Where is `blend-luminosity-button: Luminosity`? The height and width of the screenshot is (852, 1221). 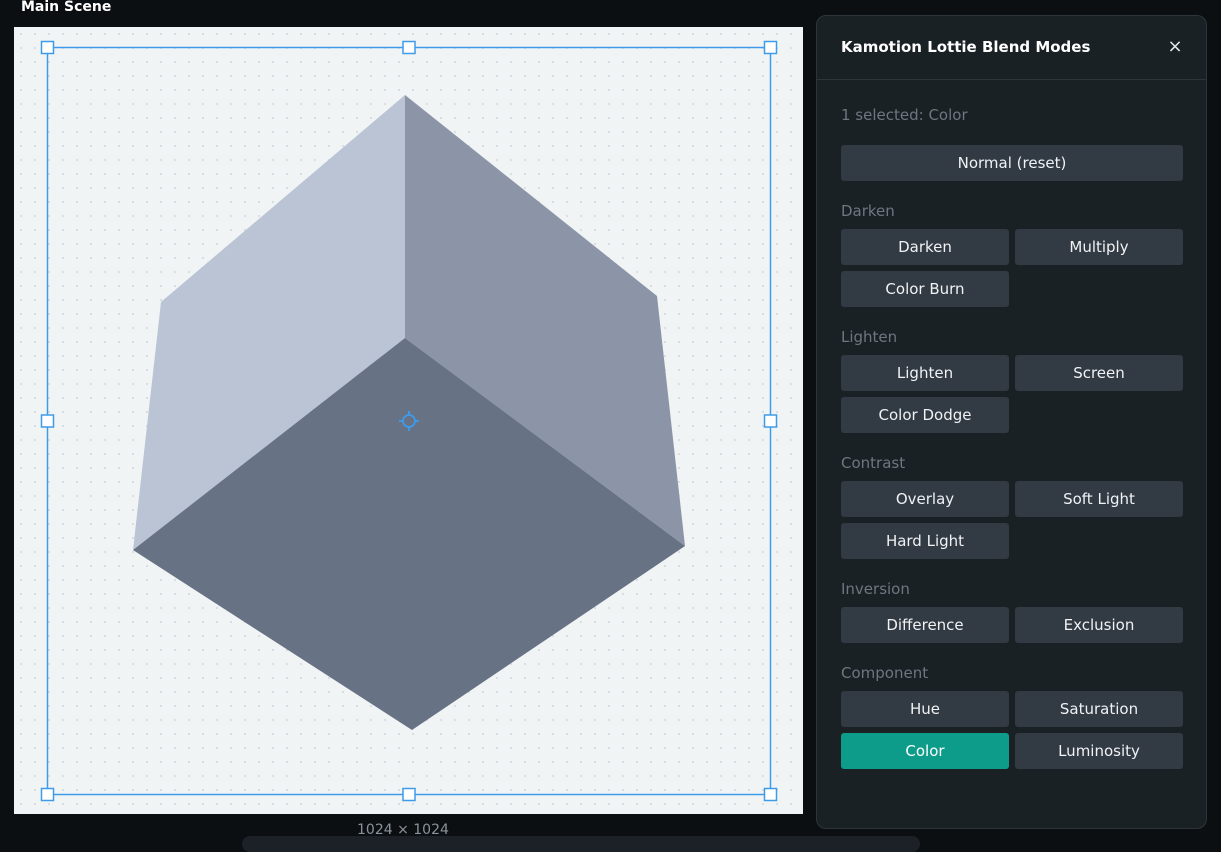 blend-luminosity-button: Luminosity is located at coordinates (1099, 751).